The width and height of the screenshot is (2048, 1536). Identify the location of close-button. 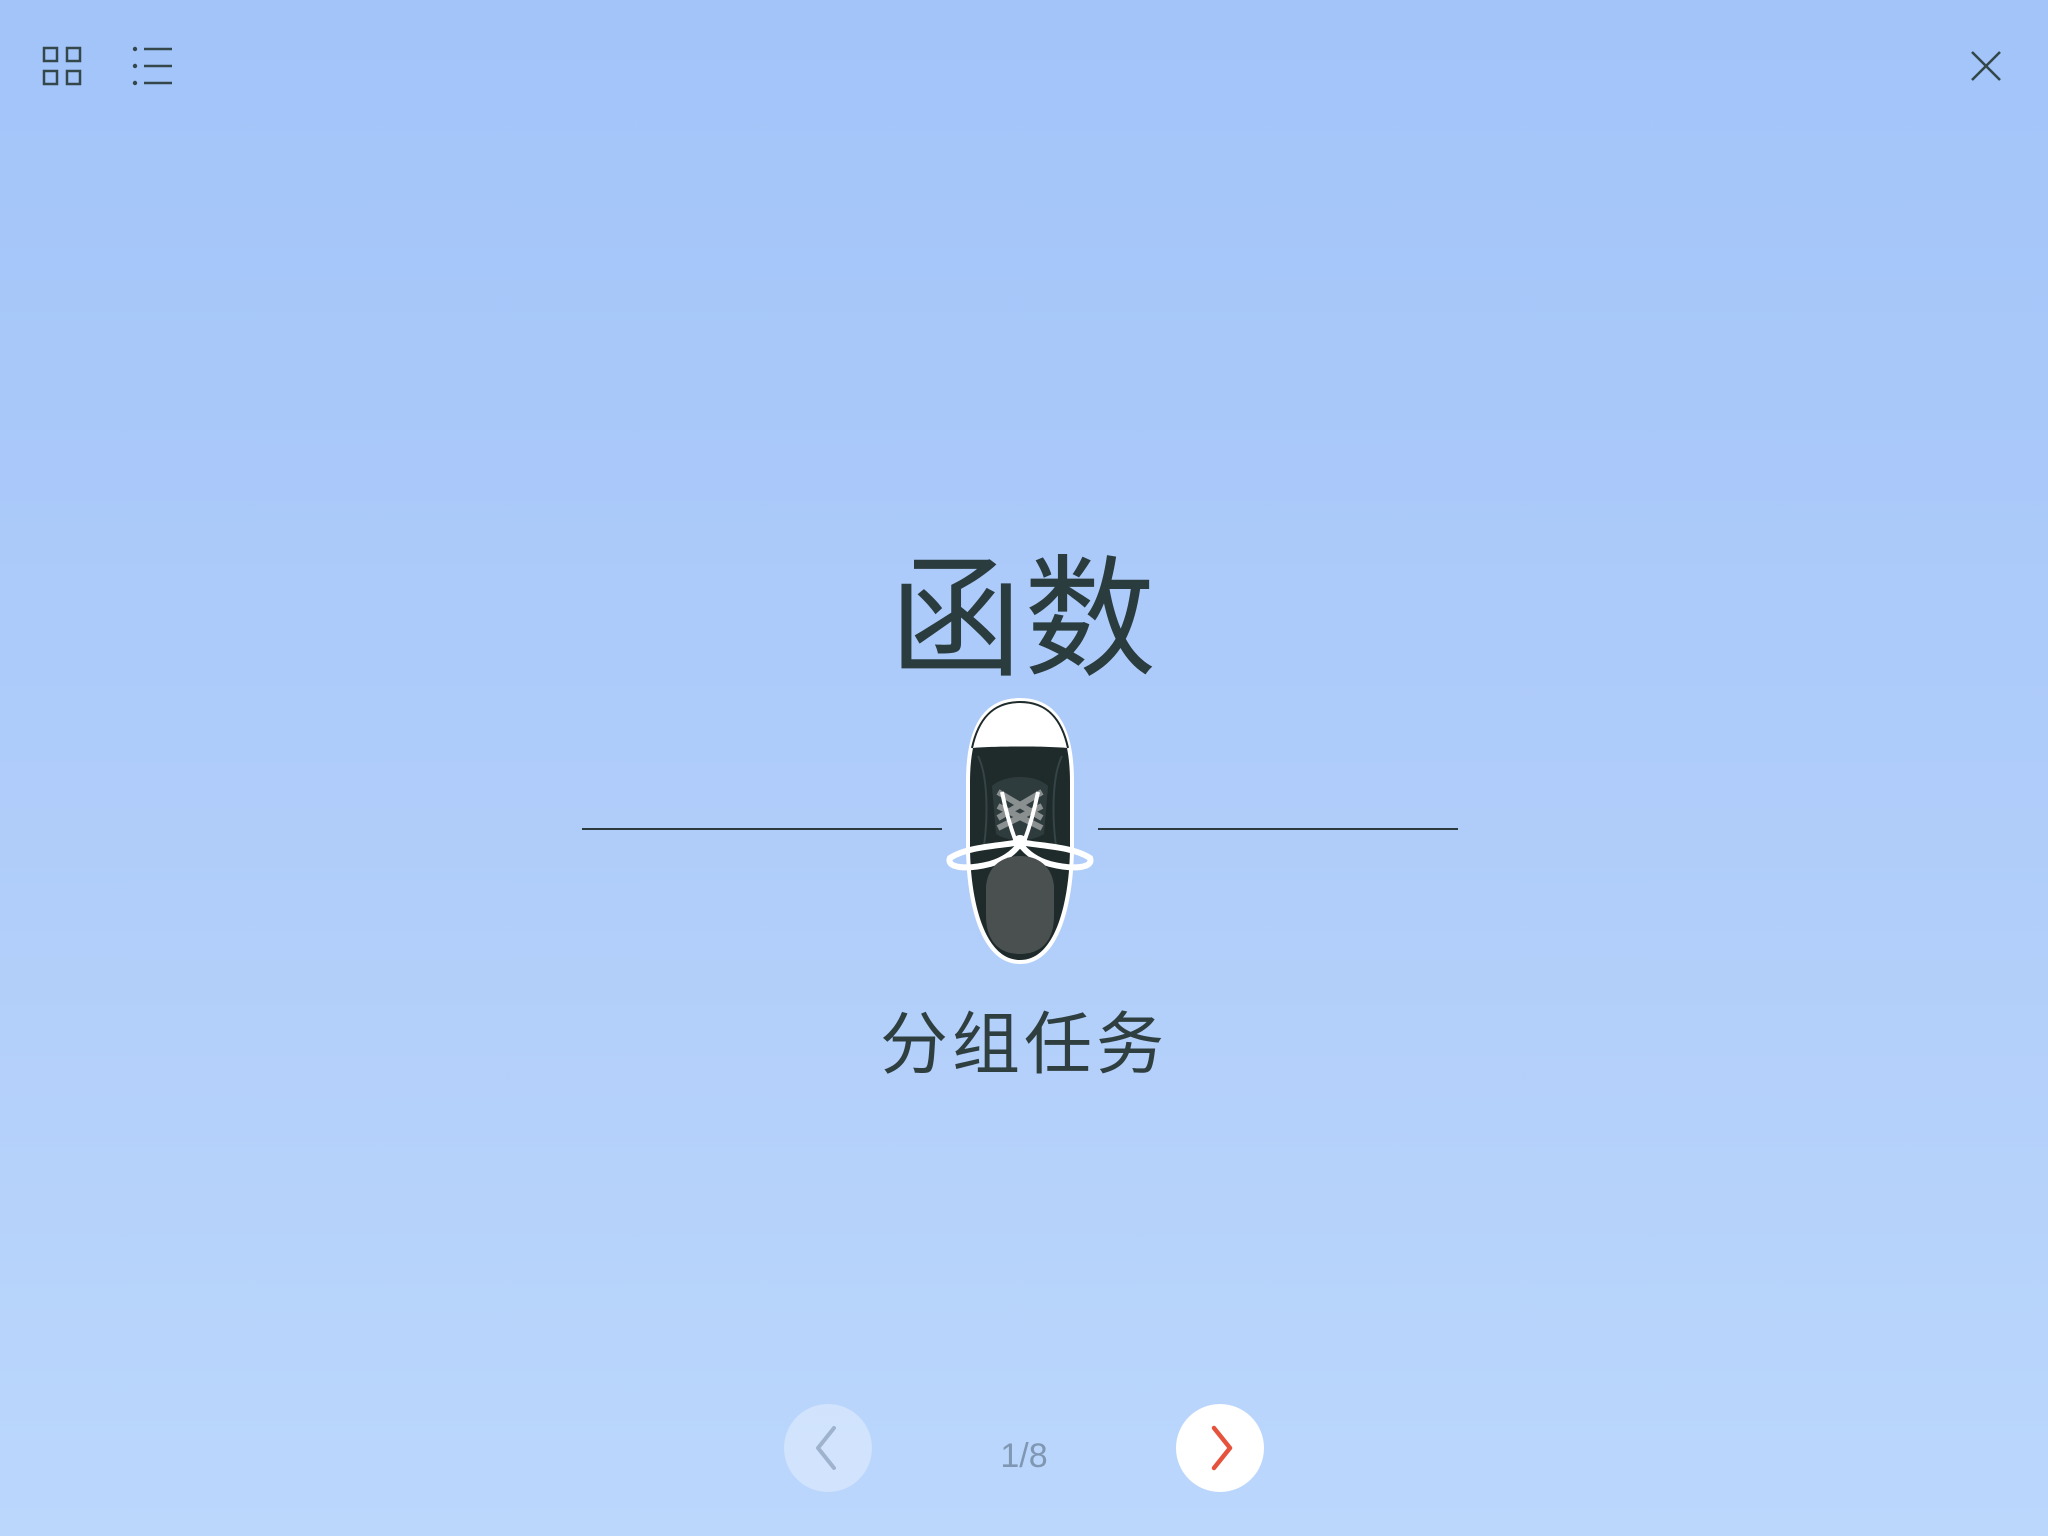
(1986, 66).